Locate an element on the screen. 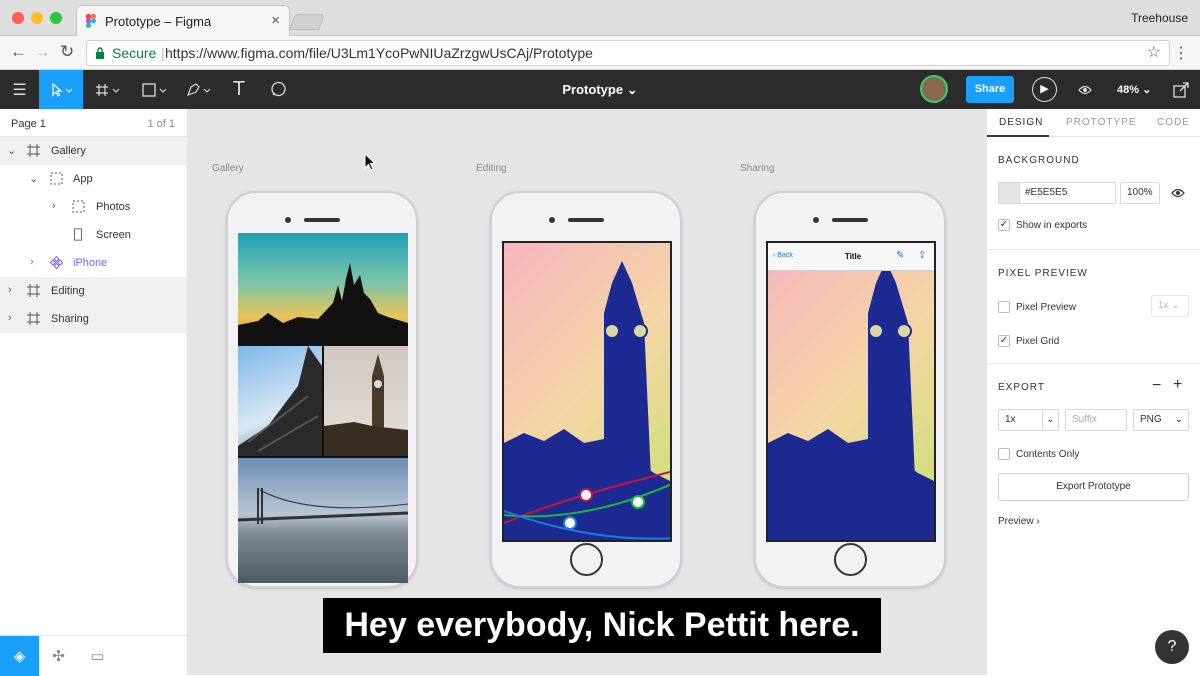 This screenshot has height=676, width=1200. layer-name: Sharing is located at coordinates (70, 319).